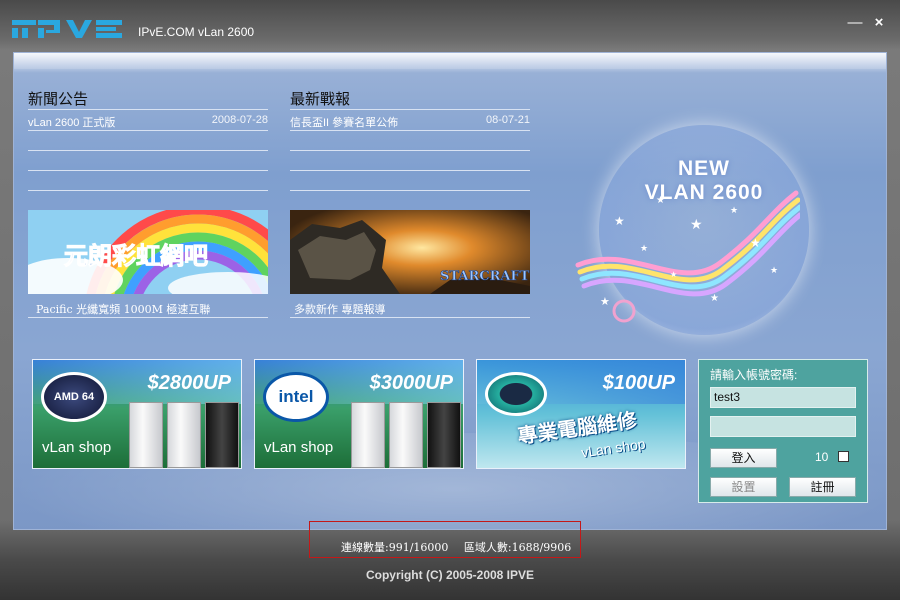  Describe the element at coordinates (516, 394) in the screenshot. I see `cooling-fan-icon` at that location.